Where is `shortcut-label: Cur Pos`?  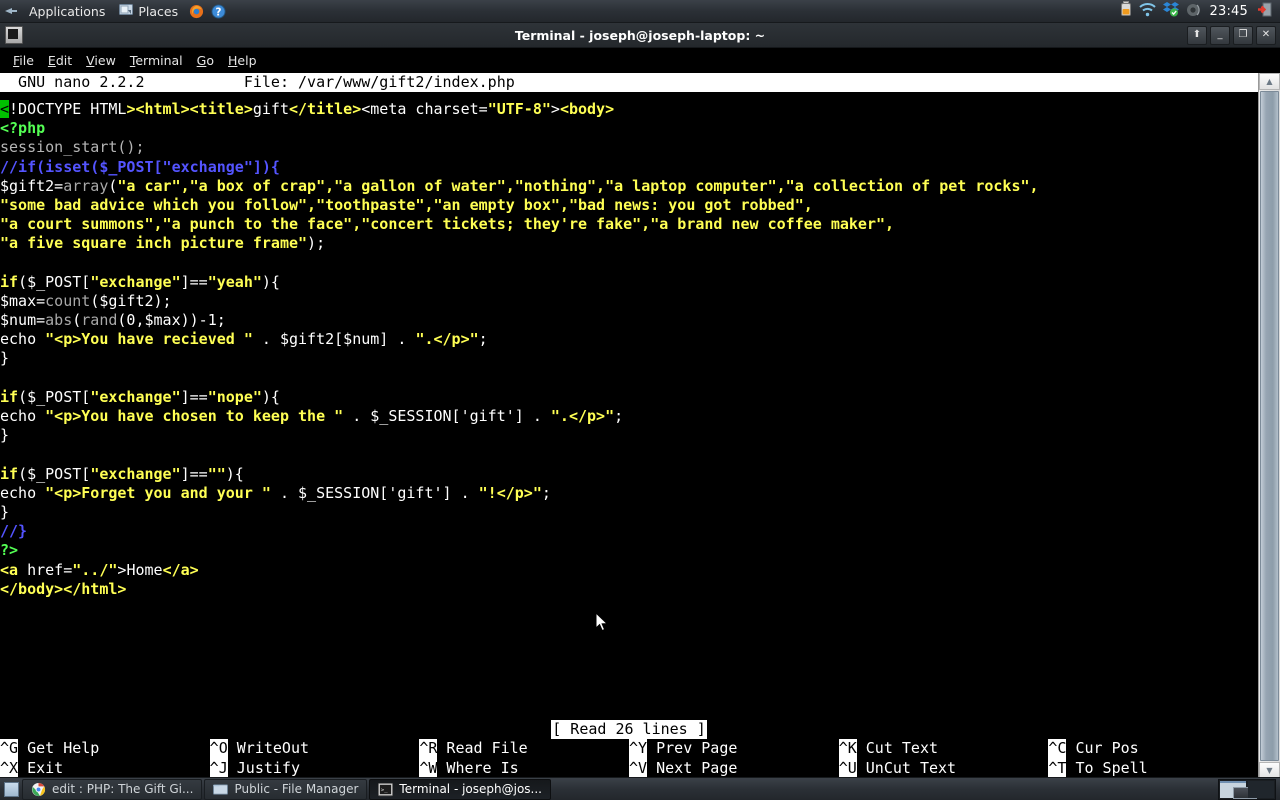
shortcut-label: Cur Pos is located at coordinates (1102, 748).